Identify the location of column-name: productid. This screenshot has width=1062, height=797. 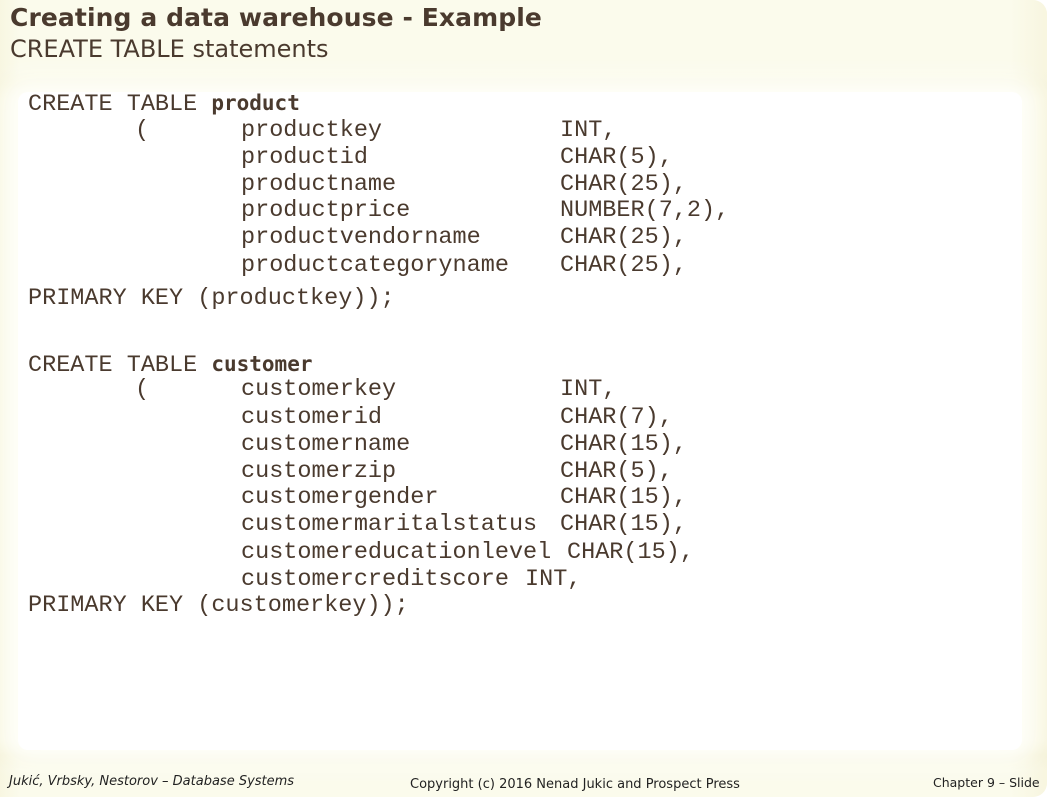
(304, 157).